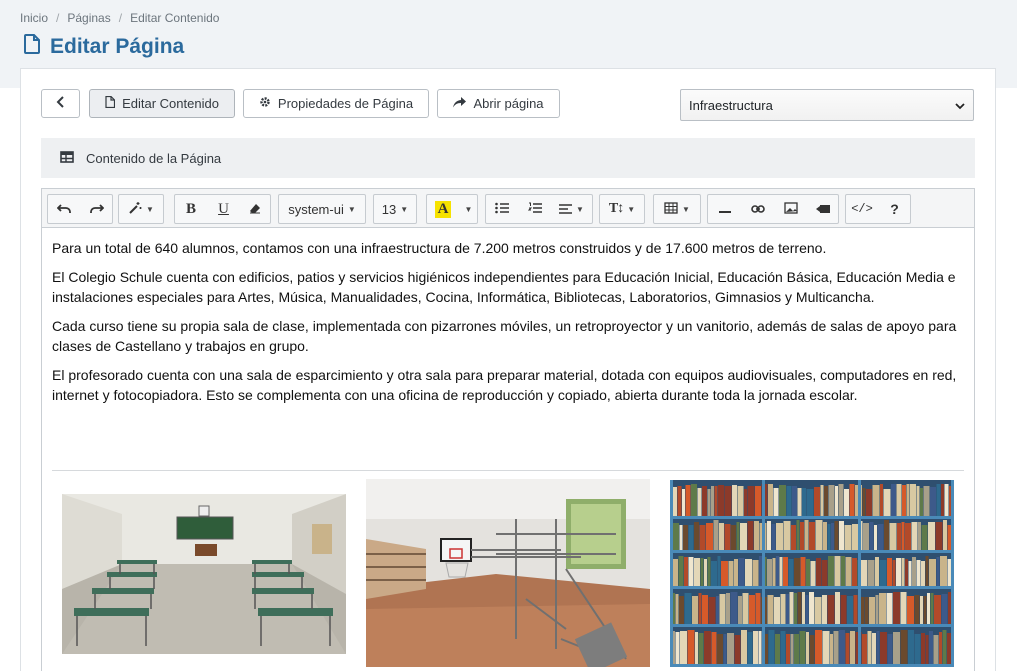  I want to click on unordered-list-icon, so click(502, 209).